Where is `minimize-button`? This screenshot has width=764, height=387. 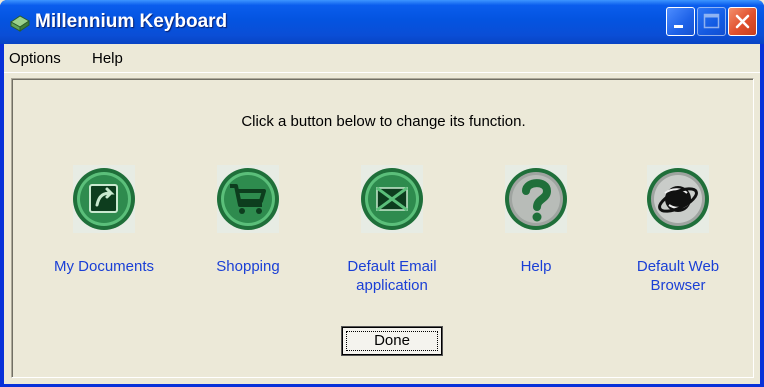 minimize-button is located at coordinates (680, 21).